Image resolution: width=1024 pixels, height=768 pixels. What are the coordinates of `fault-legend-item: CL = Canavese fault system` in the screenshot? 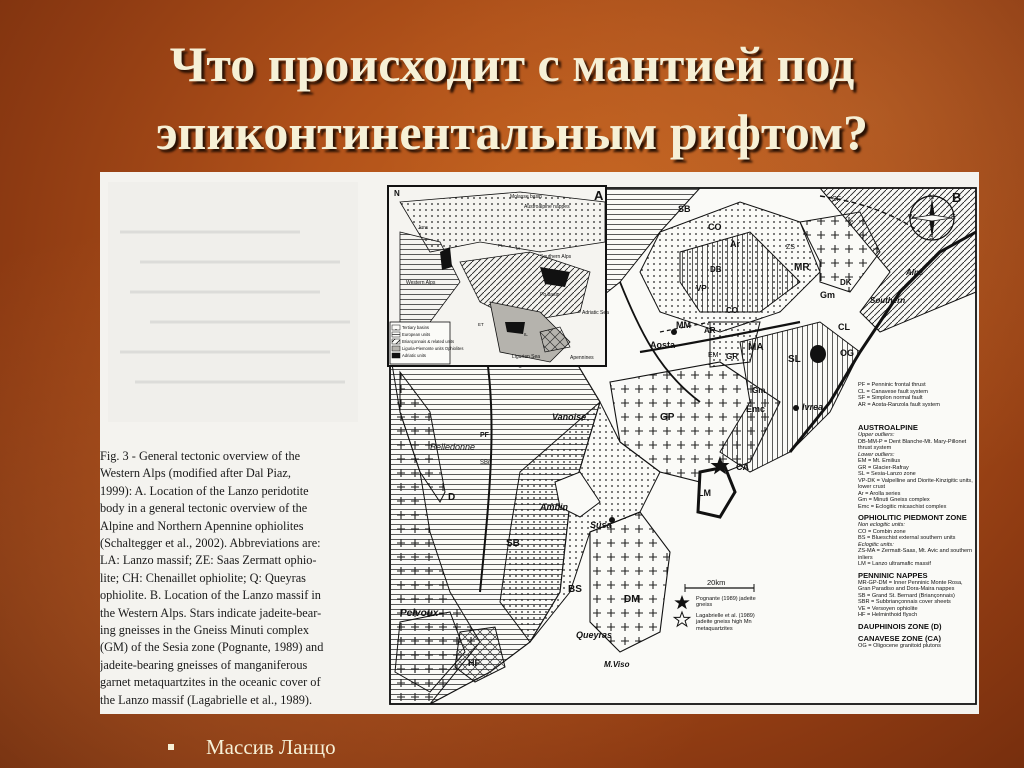 It's located at (893, 391).